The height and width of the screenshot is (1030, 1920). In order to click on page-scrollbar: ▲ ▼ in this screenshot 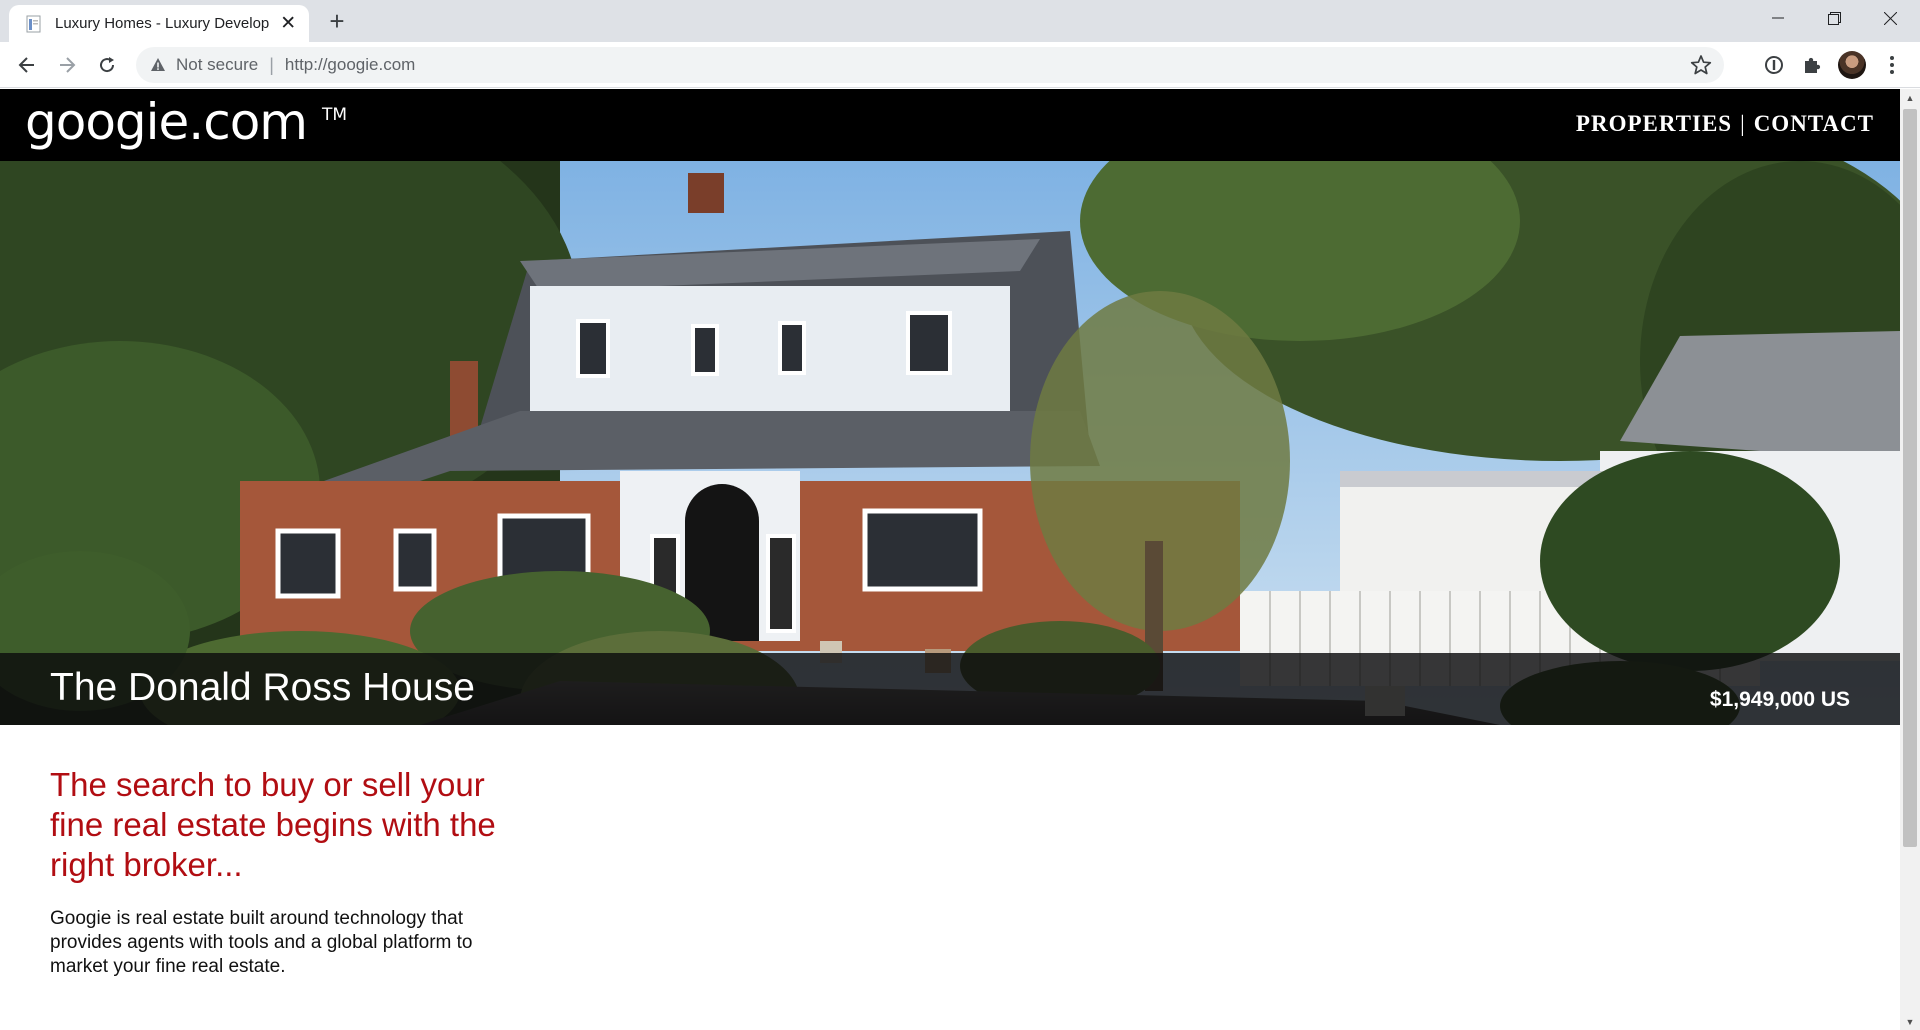, I will do `click(1910, 559)`.